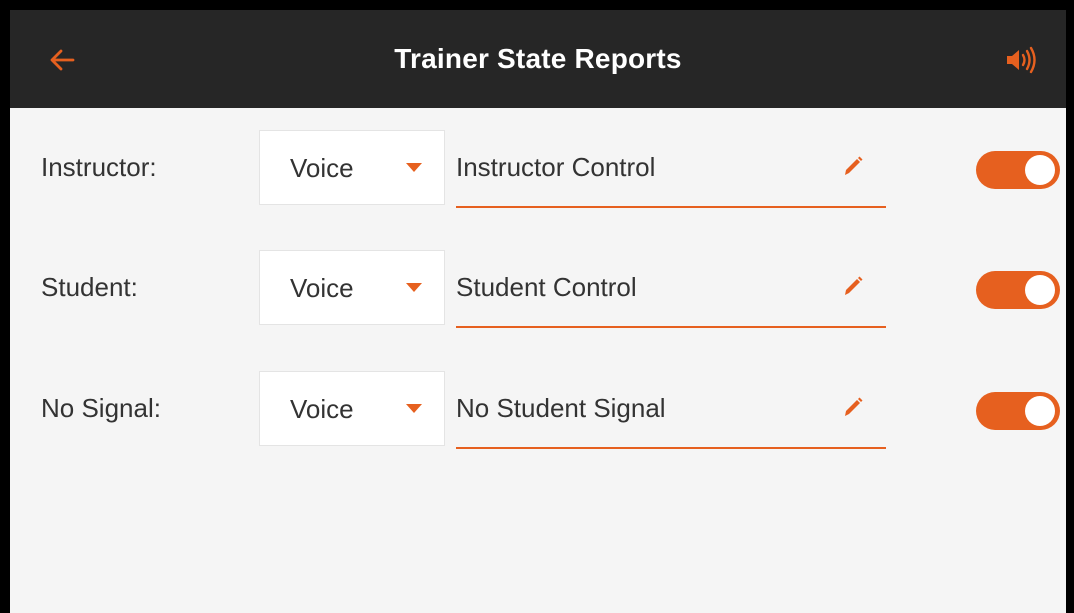  What do you see at coordinates (89, 287) in the screenshot?
I see `row-label: Student:` at bounding box center [89, 287].